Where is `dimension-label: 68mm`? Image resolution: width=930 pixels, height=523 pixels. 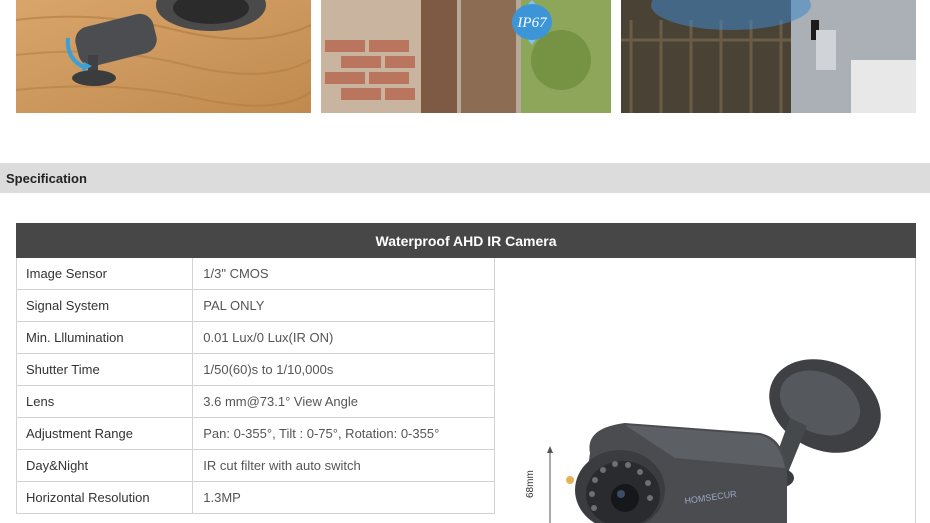 dimension-label: 68mm is located at coordinates (530, 484).